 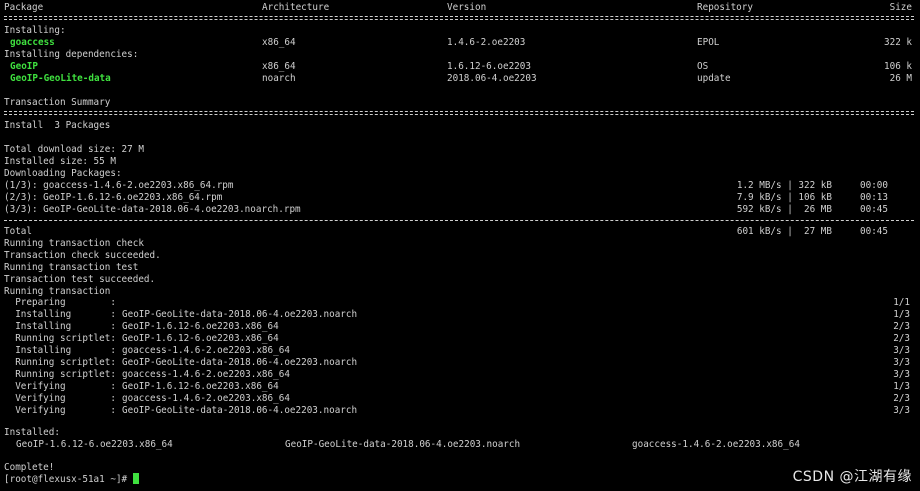 What do you see at coordinates (32, 432) in the screenshot?
I see `installed-label-text: Installed:` at bounding box center [32, 432].